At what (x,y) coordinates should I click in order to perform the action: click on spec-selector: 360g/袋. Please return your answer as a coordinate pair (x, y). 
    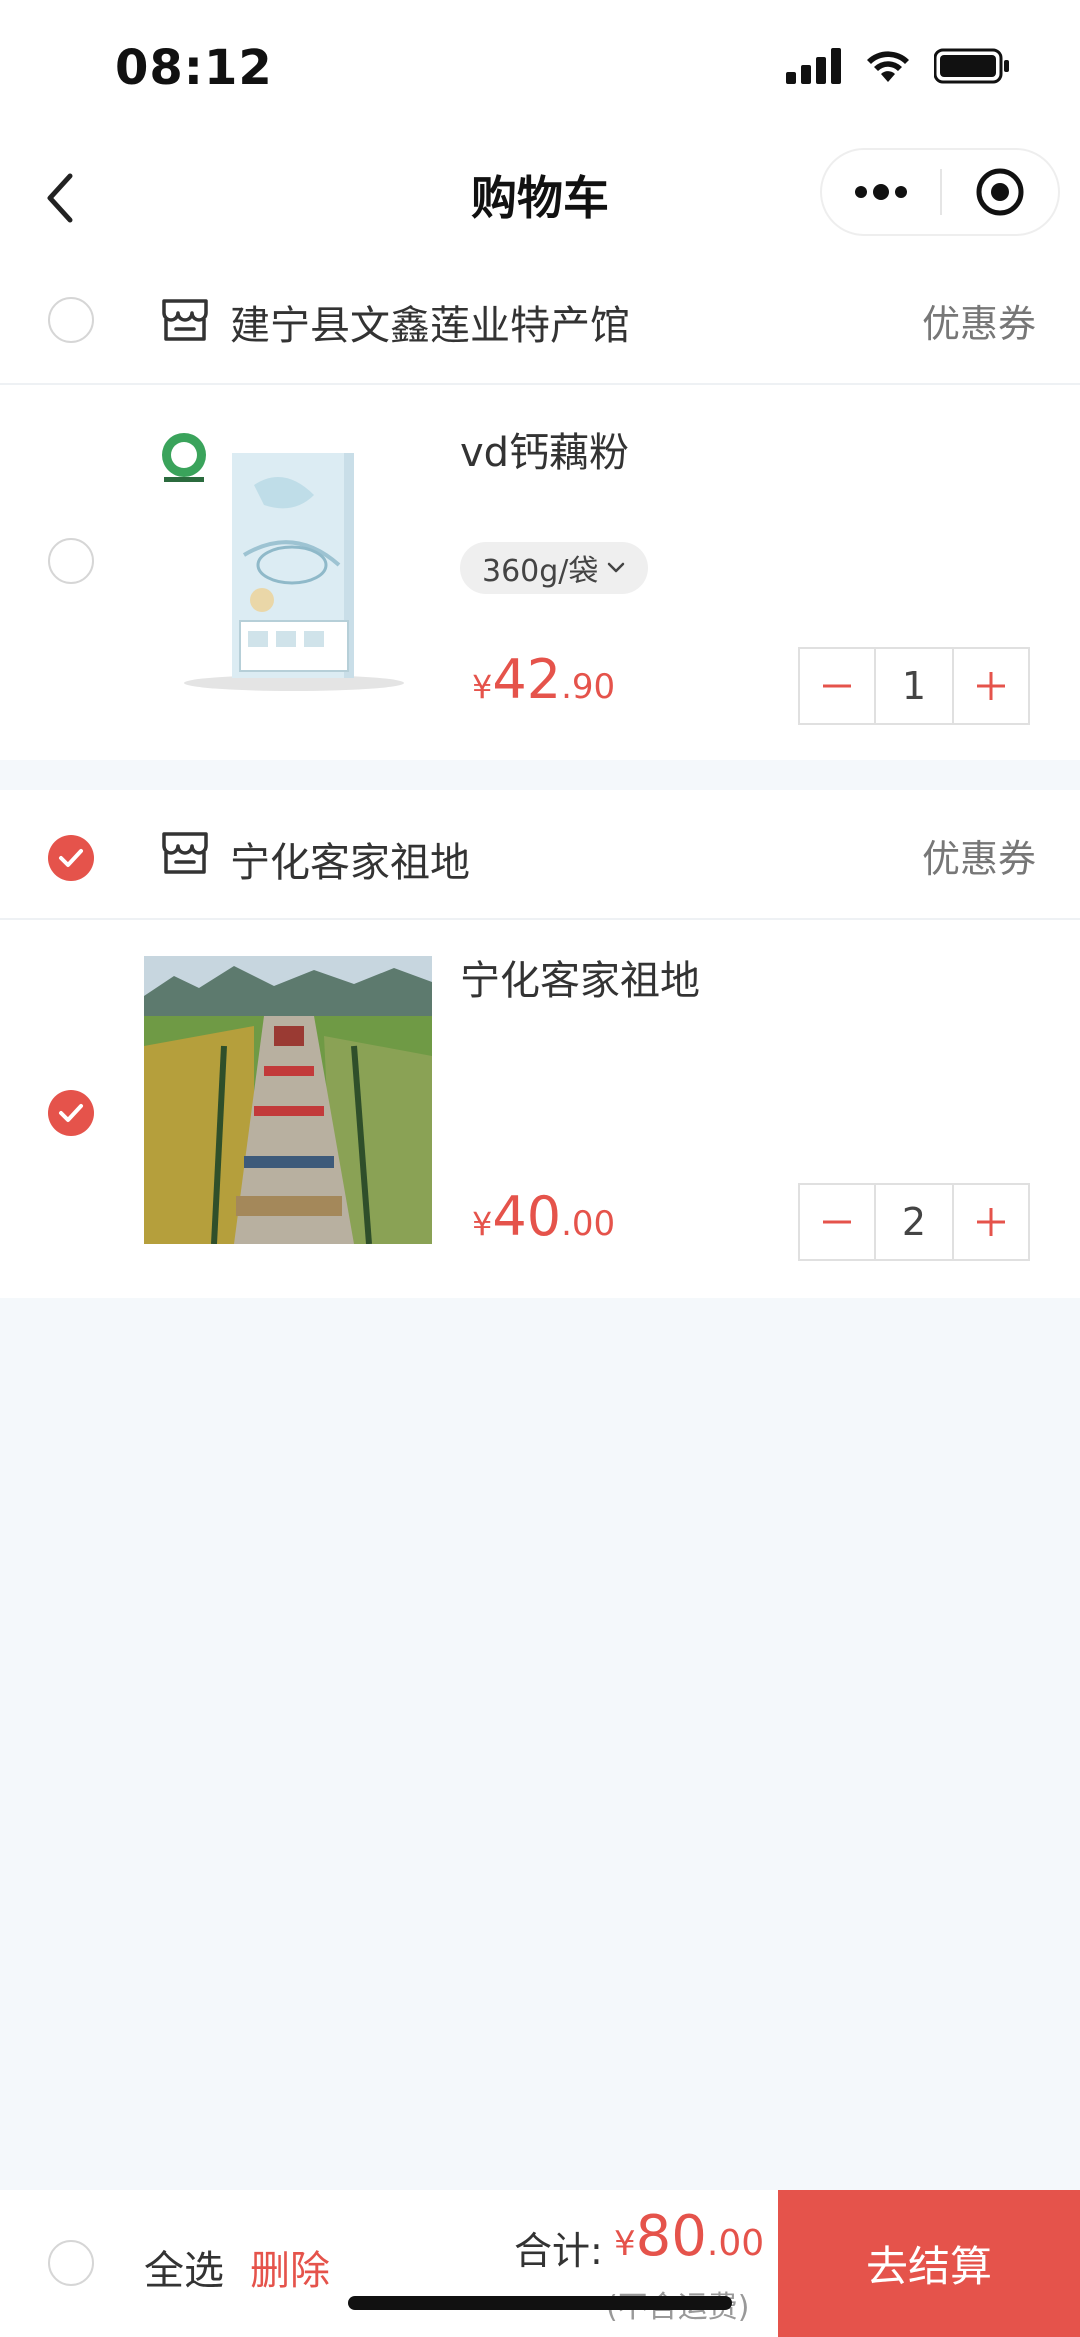
    Looking at the image, I should click on (554, 568).